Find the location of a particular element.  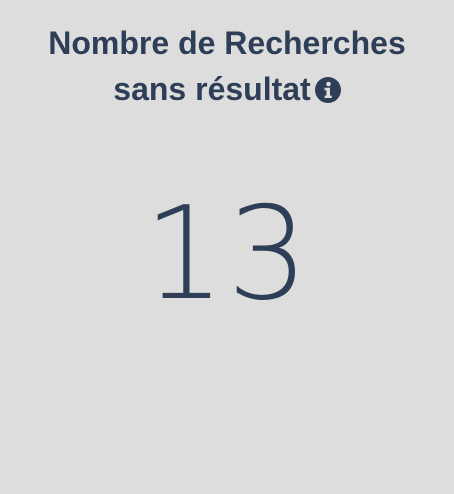

card-title-line-1: Nombre de Recherches is located at coordinates (227, 43).